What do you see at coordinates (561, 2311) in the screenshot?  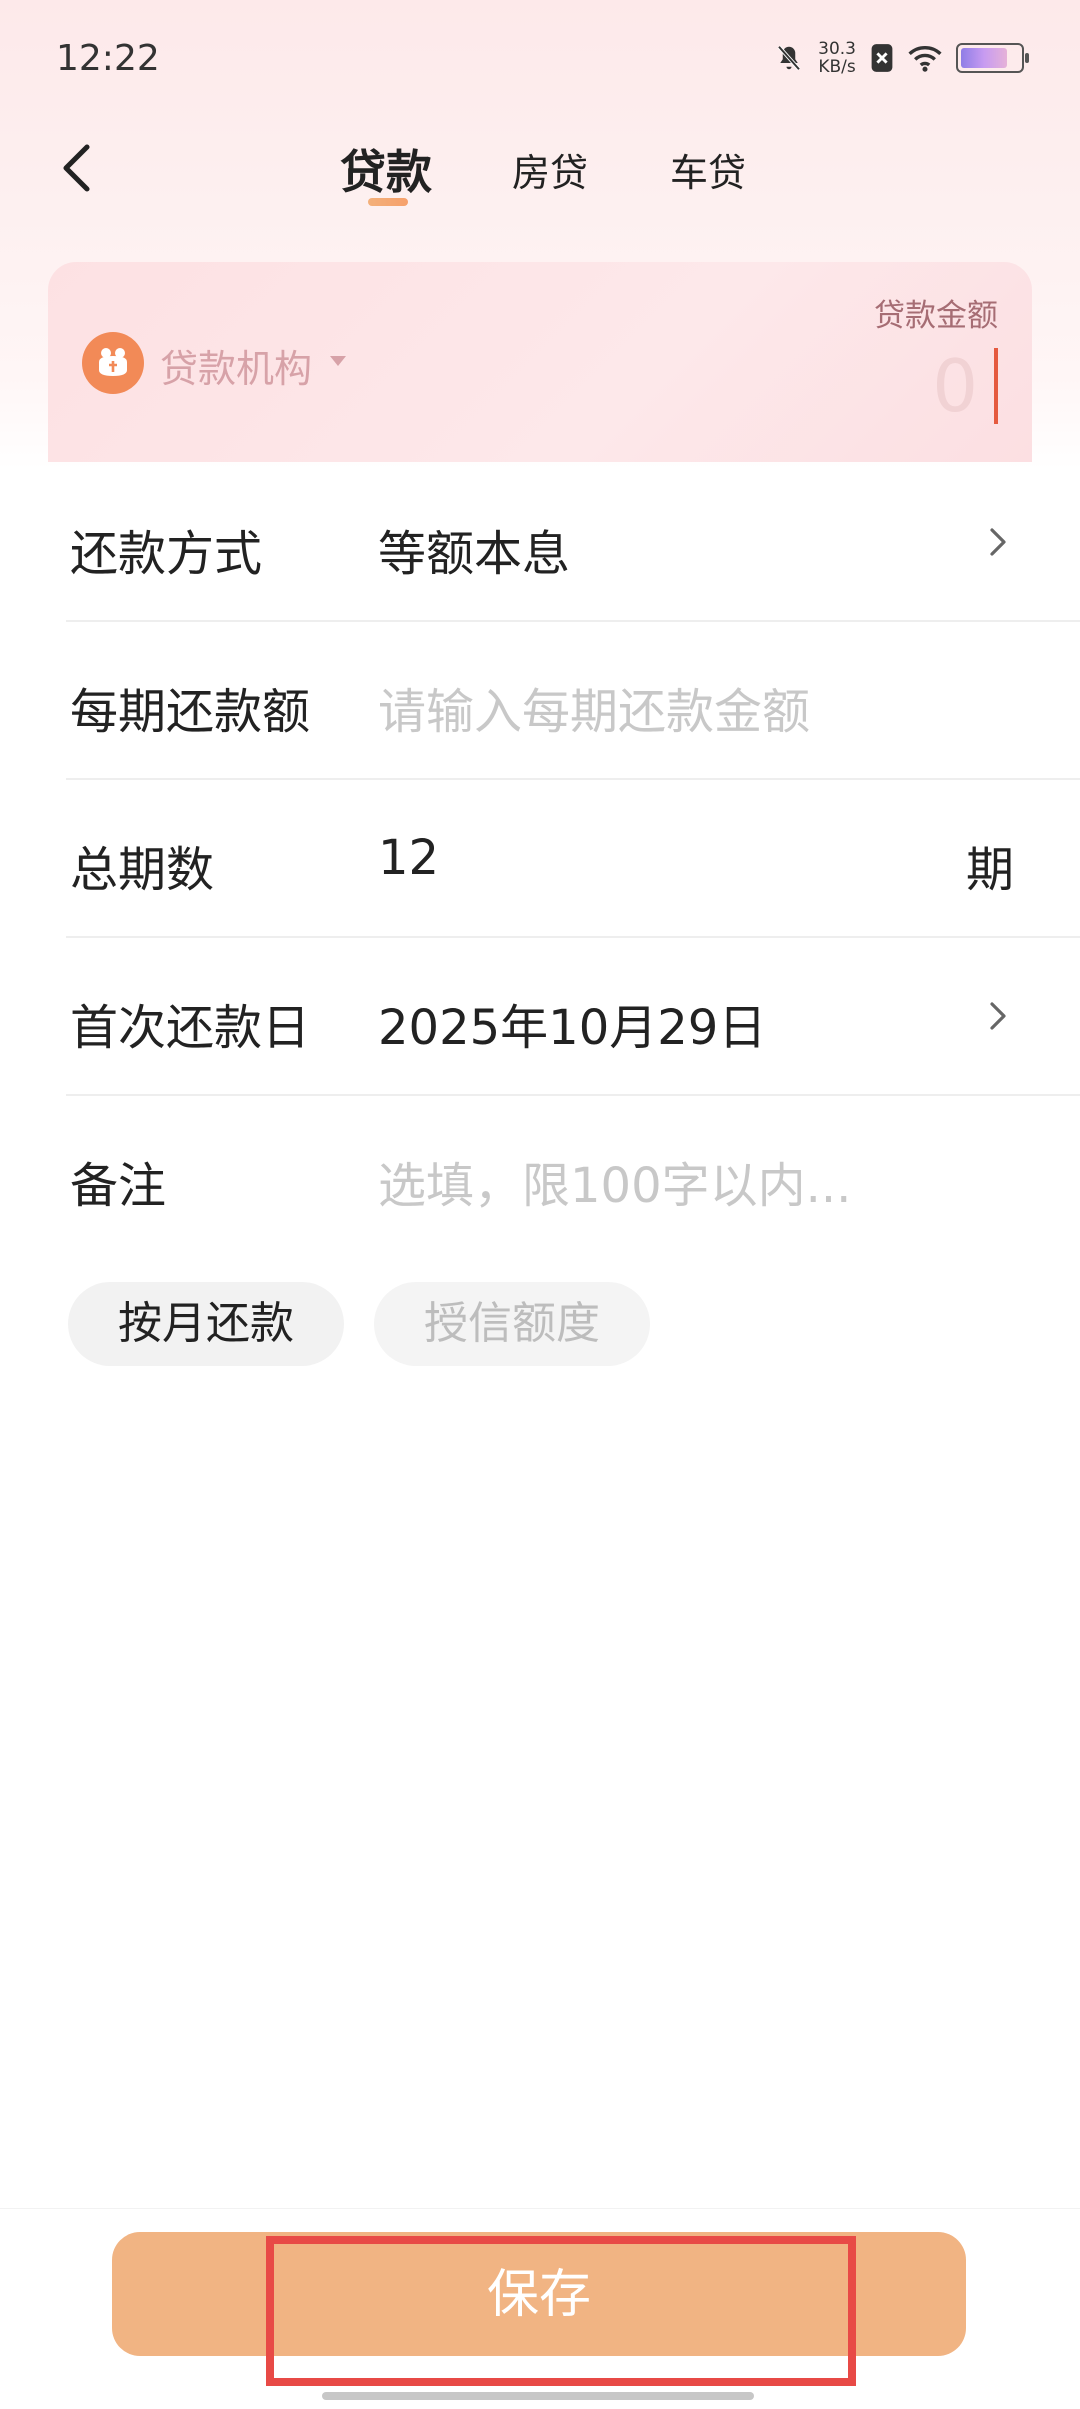 I see `highlight-box` at bounding box center [561, 2311].